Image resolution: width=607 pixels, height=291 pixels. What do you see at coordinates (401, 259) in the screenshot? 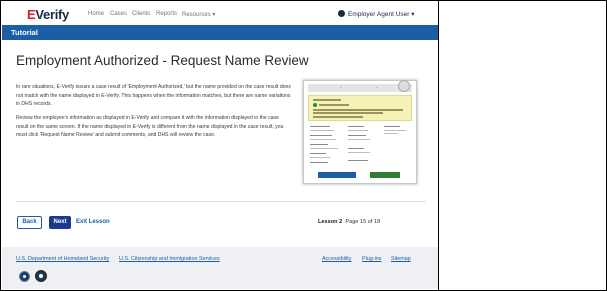
I see `footer-link-sitemap: Sitemap` at bounding box center [401, 259].